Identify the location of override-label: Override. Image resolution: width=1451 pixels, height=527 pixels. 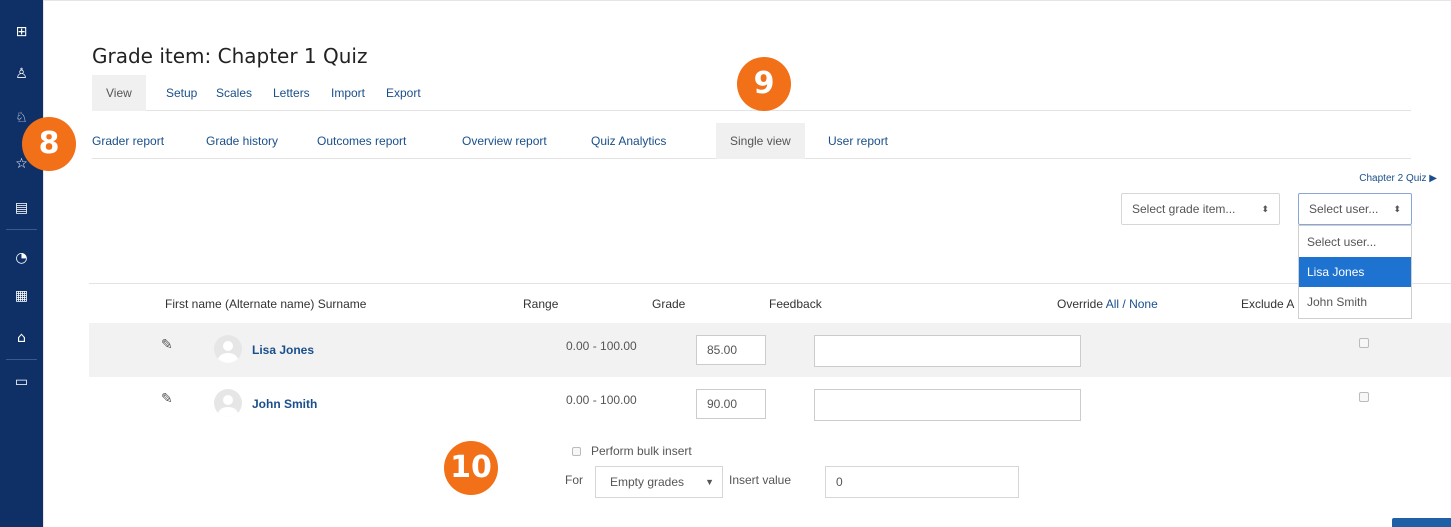
(1080, 304).